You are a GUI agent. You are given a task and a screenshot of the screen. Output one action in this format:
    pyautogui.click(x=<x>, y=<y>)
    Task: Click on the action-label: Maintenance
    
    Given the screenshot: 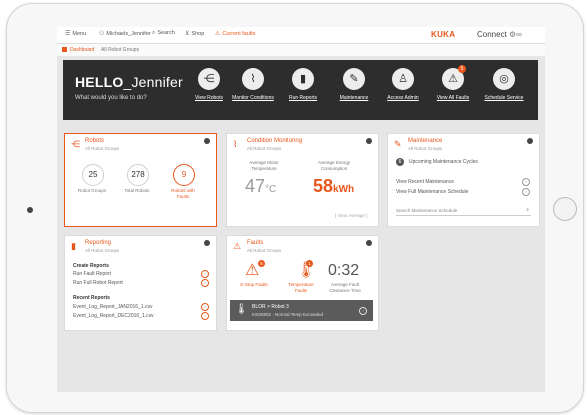 What is the action you would take?
    pyautogui.click(x=354, y=98)
    